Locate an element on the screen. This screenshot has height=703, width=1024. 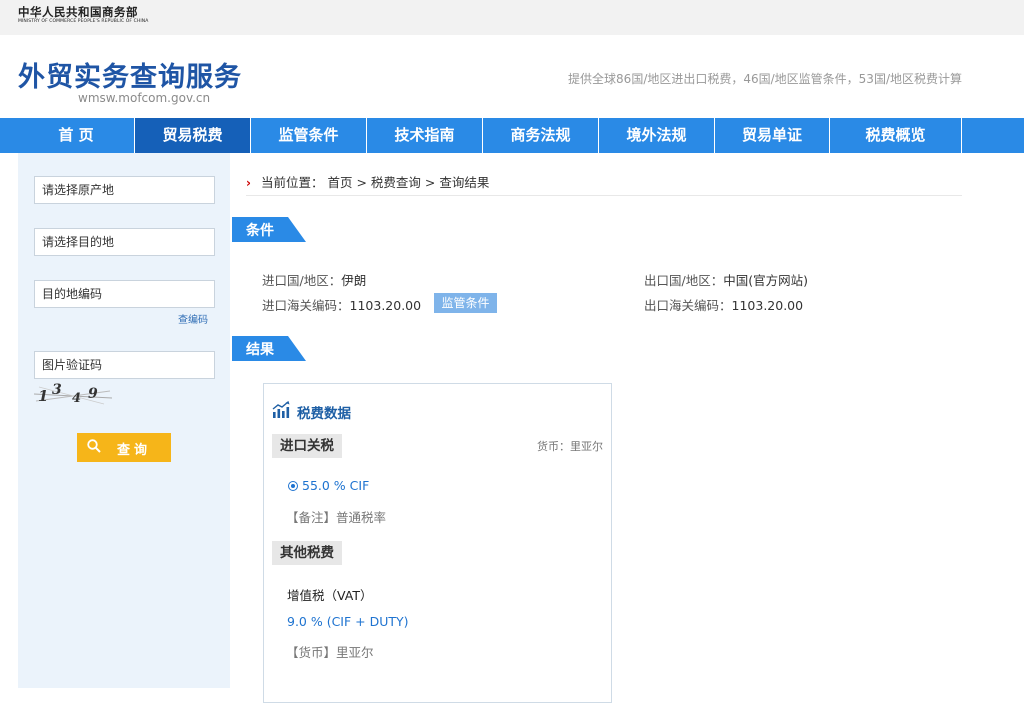
main-nav: 首 页 贸易税费 监管条件 技术指南 商务法规 境外法规 贸易单证 税费概览 is located at coordinates (512, 135).